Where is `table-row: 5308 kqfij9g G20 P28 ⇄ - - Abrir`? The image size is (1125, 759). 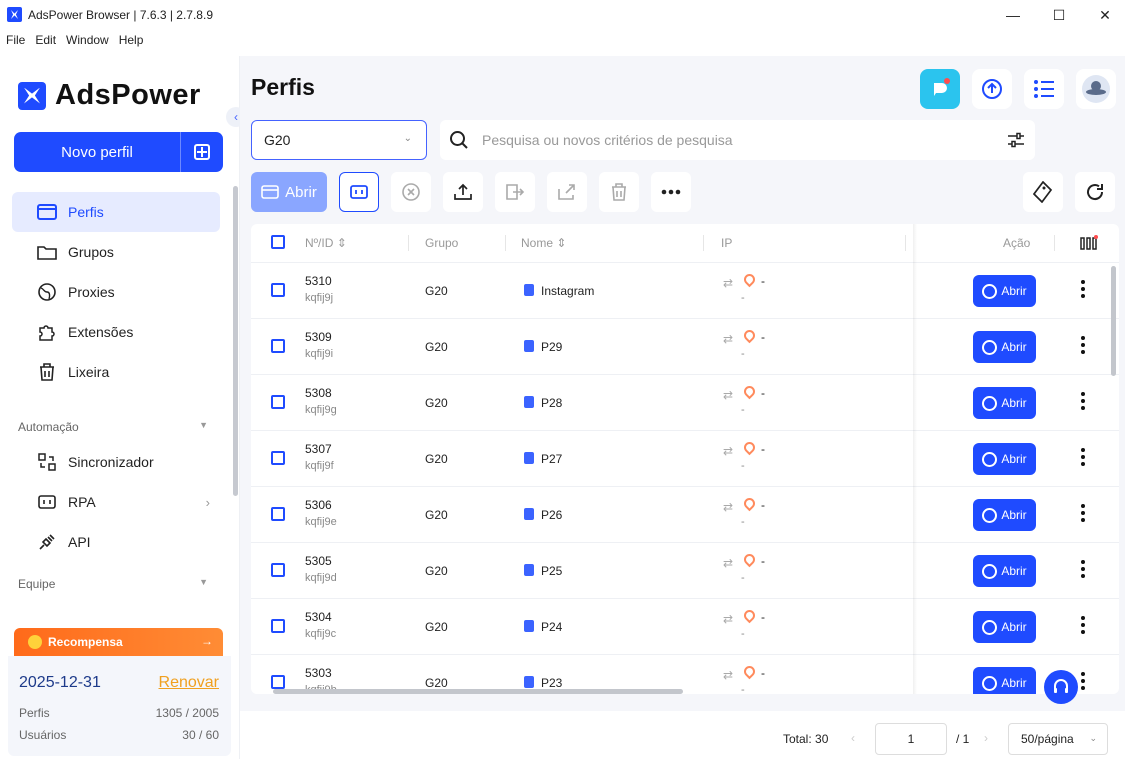 table-row: 5308 kqfij9g G20 P28 ⇄ - - Abrir is located at coordinates (685, 402).